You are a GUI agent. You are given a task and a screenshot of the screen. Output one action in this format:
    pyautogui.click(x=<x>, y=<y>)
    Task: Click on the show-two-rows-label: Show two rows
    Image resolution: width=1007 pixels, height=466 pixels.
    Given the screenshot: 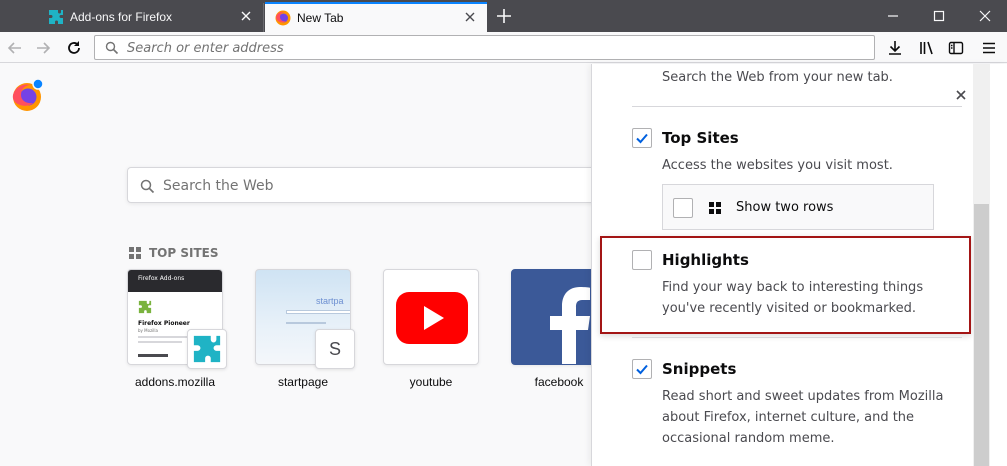 What is the action you would take?
    pyautogui.click(x=785, y=207)
    